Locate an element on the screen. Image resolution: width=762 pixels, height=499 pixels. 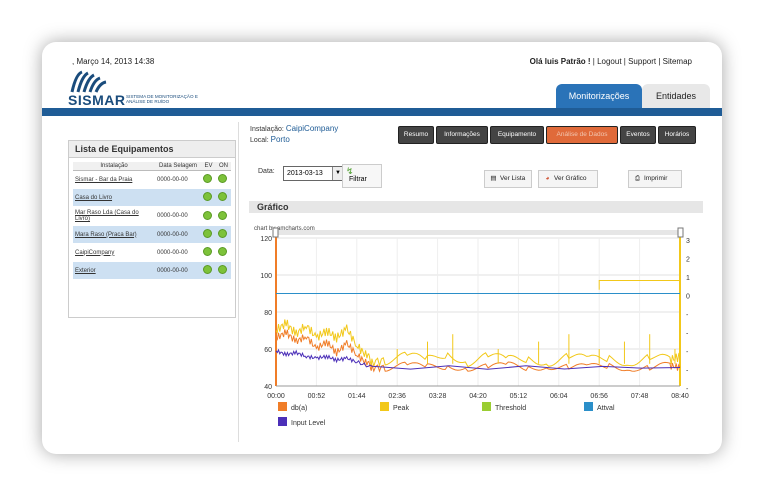
ver-lista-button: ▤ Ver Lista is located at coordinates (508, 179).